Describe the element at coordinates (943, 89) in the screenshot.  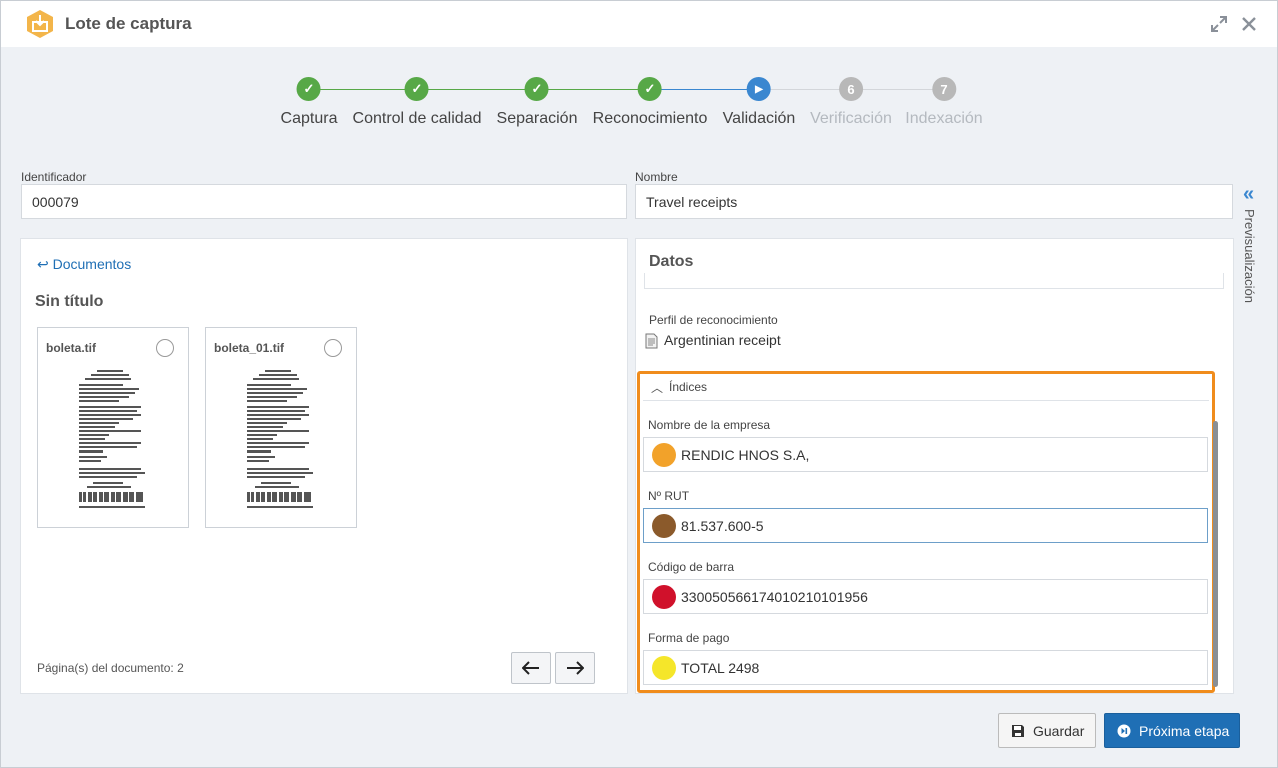
I see `step-number: 7` at that location.